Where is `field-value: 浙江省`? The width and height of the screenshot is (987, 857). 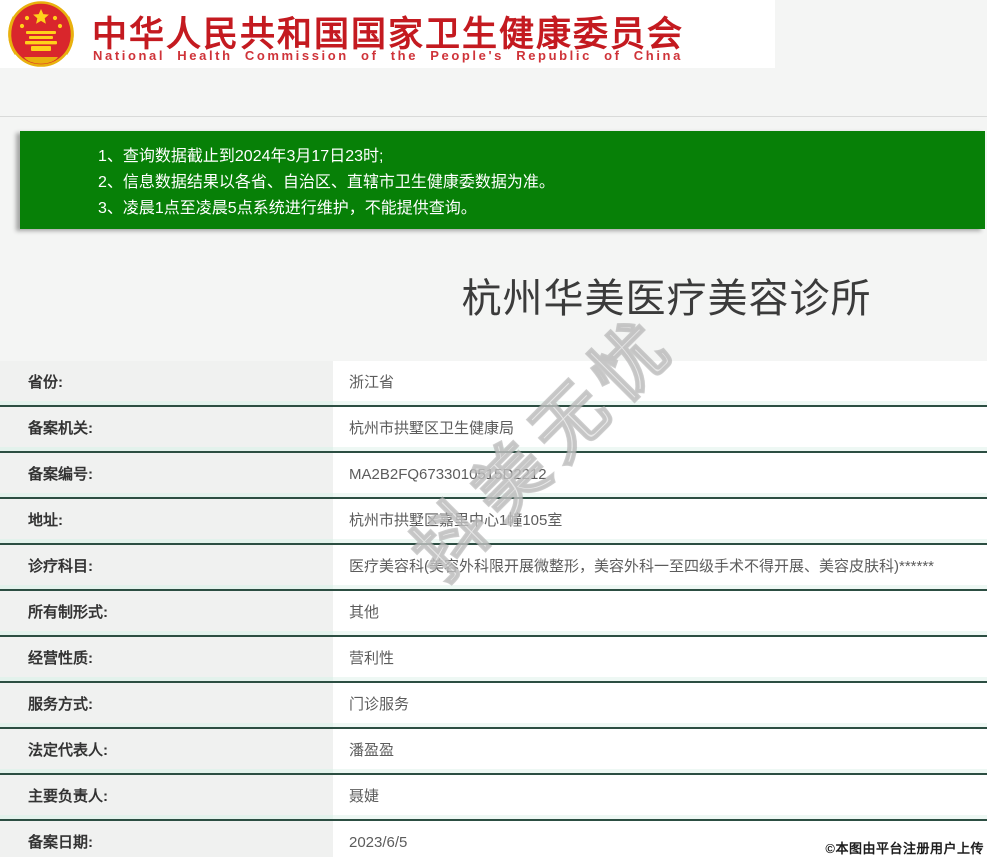
field-value: 浙江省 is located at coordinates (660, 384).